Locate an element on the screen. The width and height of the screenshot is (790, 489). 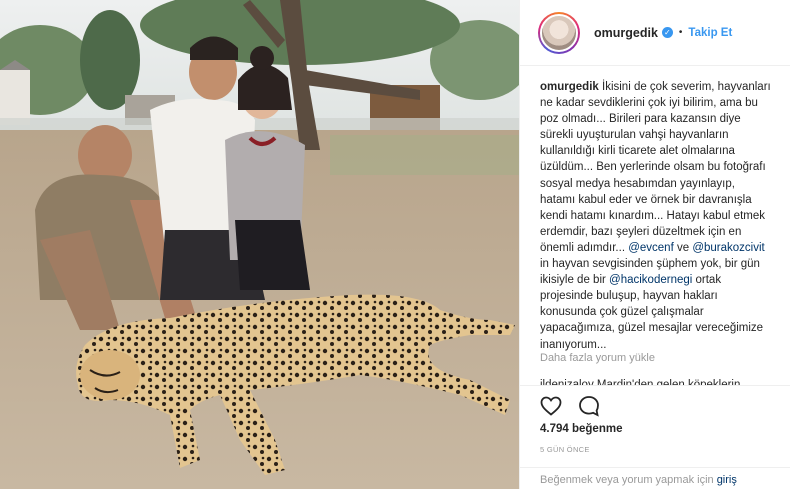
avatar-photo is located at coordinates (559, 32).